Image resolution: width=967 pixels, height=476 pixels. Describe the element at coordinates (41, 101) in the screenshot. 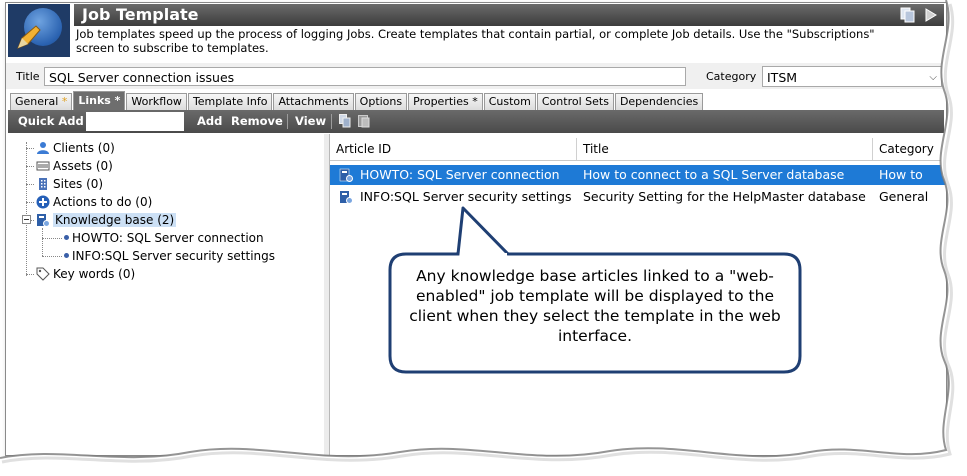

I see `tab-general: General *` at that location.